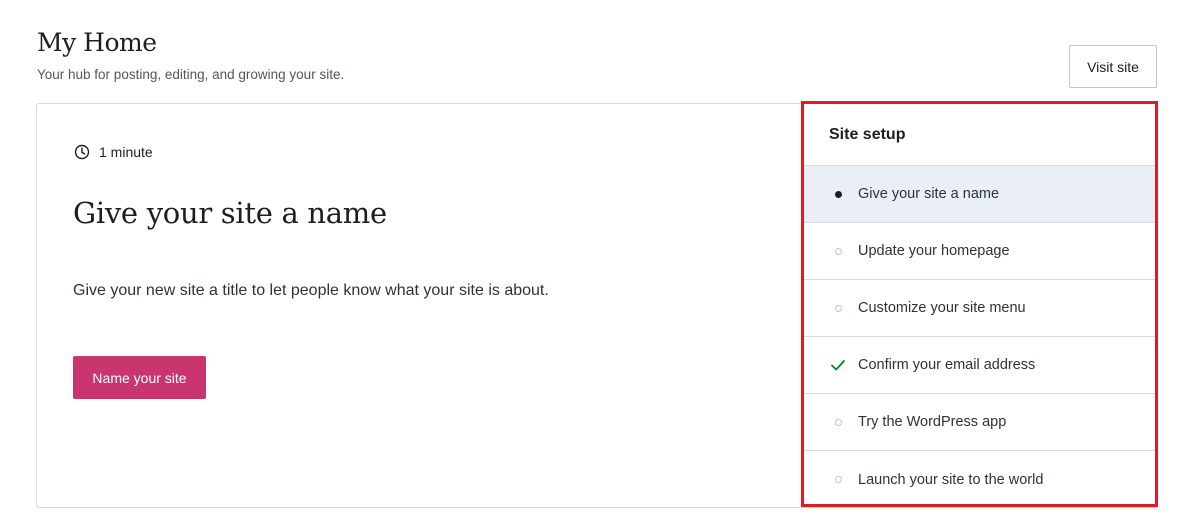 This screenshot has height=520, width=1200. Describe the element at coordinates (838, 194) in the screenshot. I see `current-step-dot-icon` at that location.